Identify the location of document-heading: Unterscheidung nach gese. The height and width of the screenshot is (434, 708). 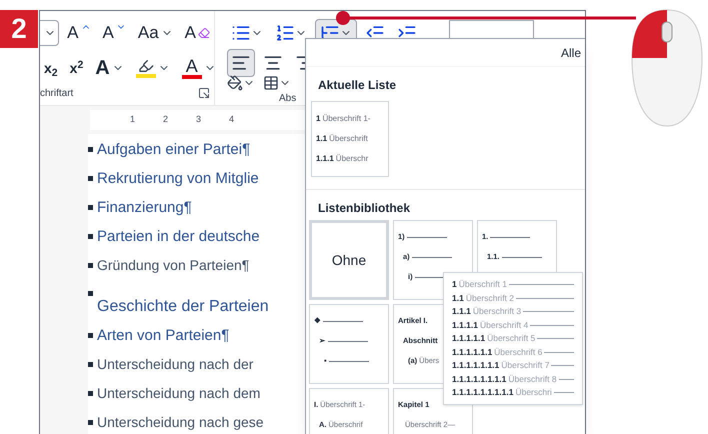
(180, 422).